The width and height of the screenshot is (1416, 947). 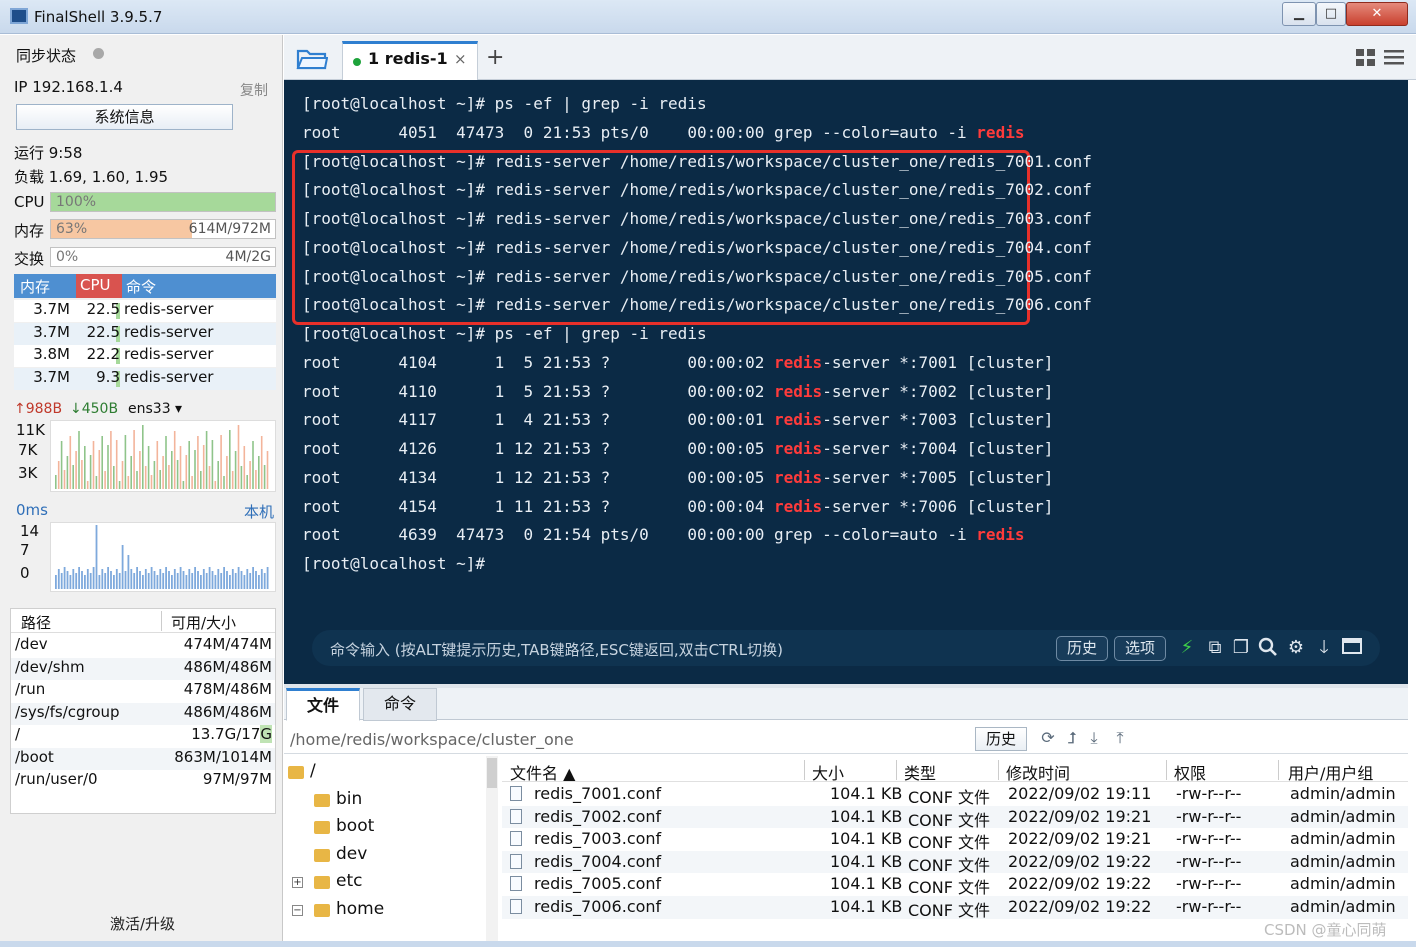 I want to click on disk-row: /run 478M/486M, so click(x=143, y=691).